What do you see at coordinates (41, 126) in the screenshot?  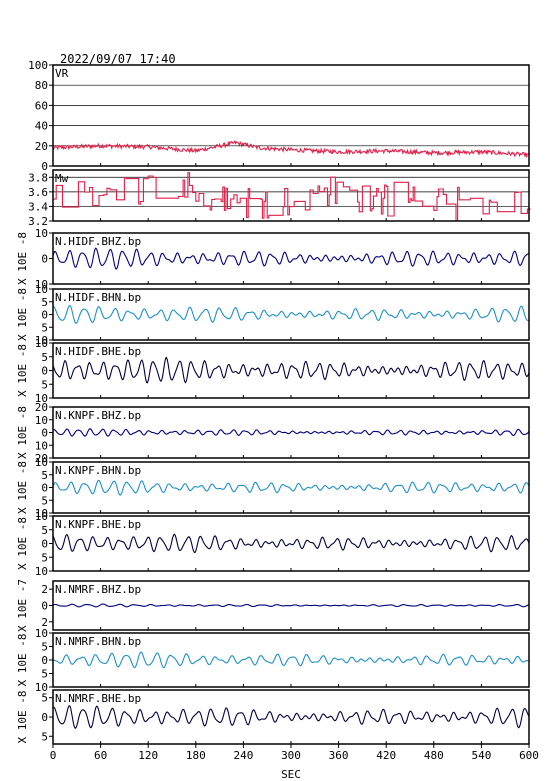 I see `y-tick-label: 40` at bounding box center [41, 126].